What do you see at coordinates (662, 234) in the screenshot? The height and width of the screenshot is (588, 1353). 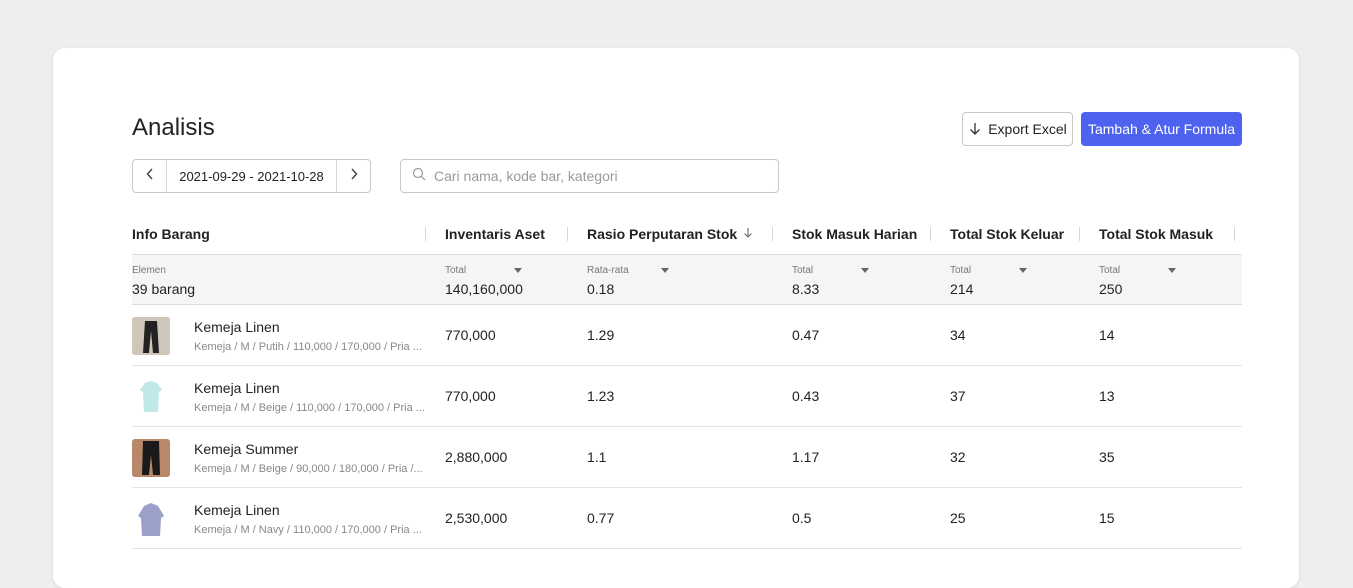 I see `column-header-label: Rasio Perputaran Stok` at bounding box center [662, 234].